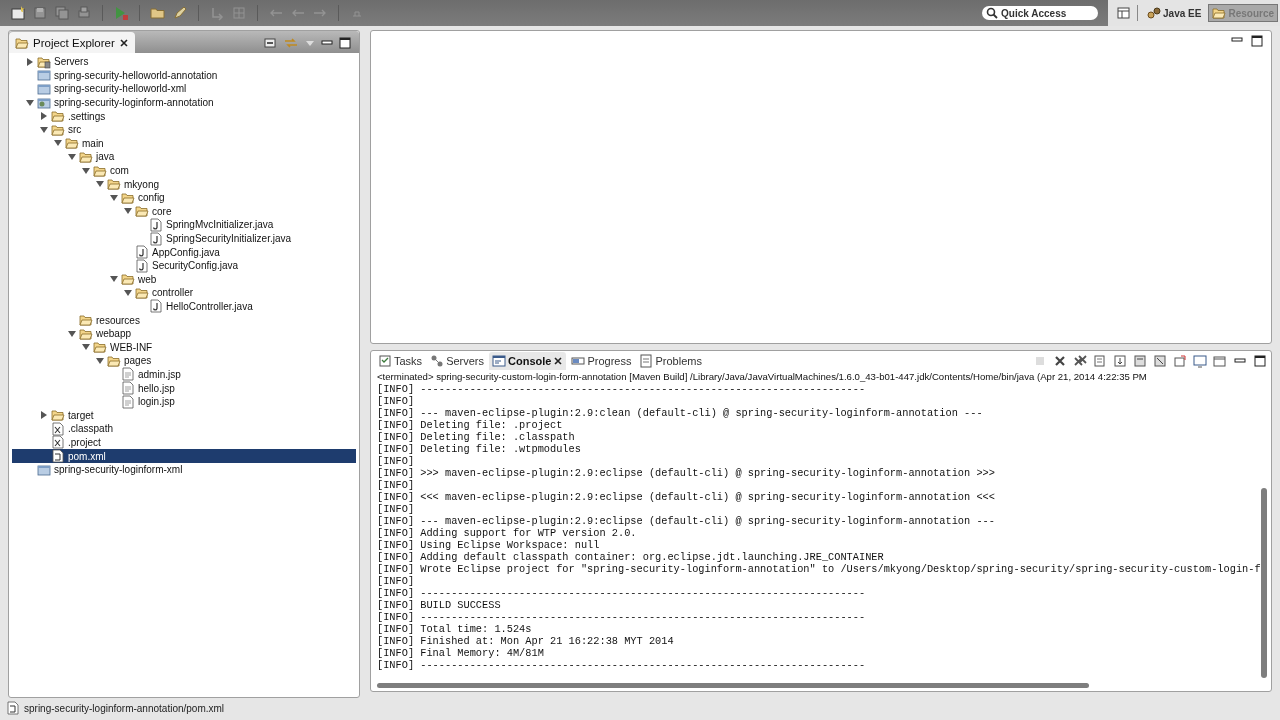 The width and height of the screenshot is (1280, 720). What do you see at coordinates (184, 211) in the screenshot?
I see `tree-item: core` at bounding box center [184, 211].